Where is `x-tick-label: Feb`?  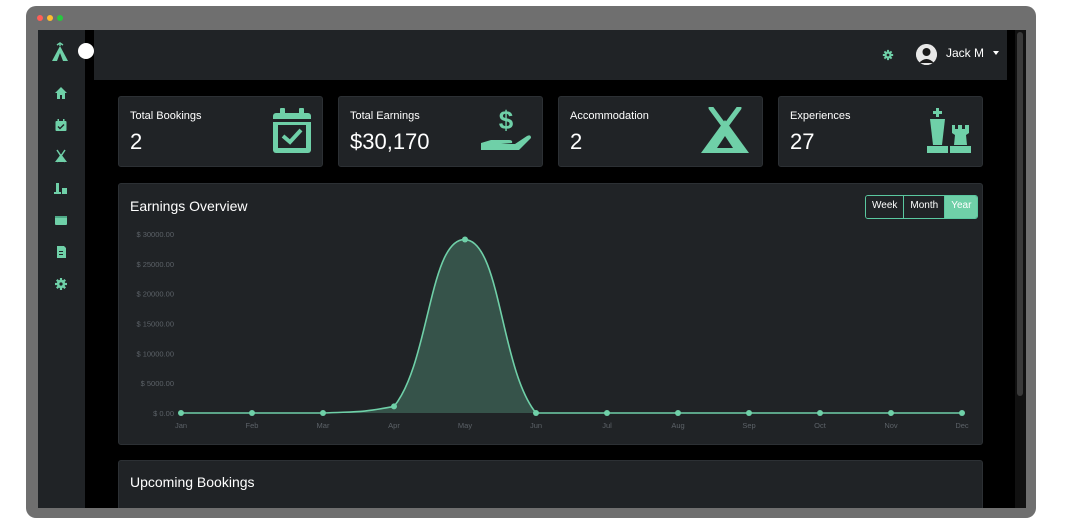
x-tick-label: Feb is located at coordinates (252, 425).